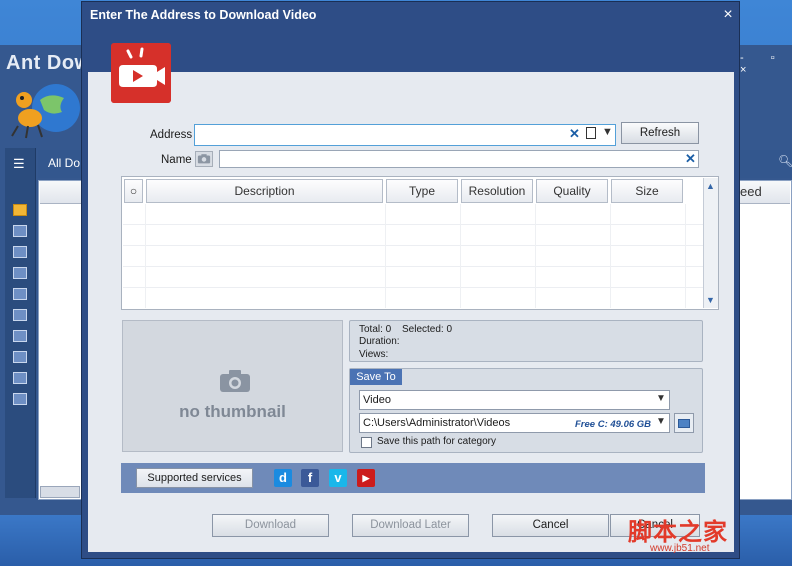 The image size is (792, 566). What do you see at coordinates (710, 300) in the screenshot?
I see `scroll-down-icon: ▼` at bounding box center [710, 300].